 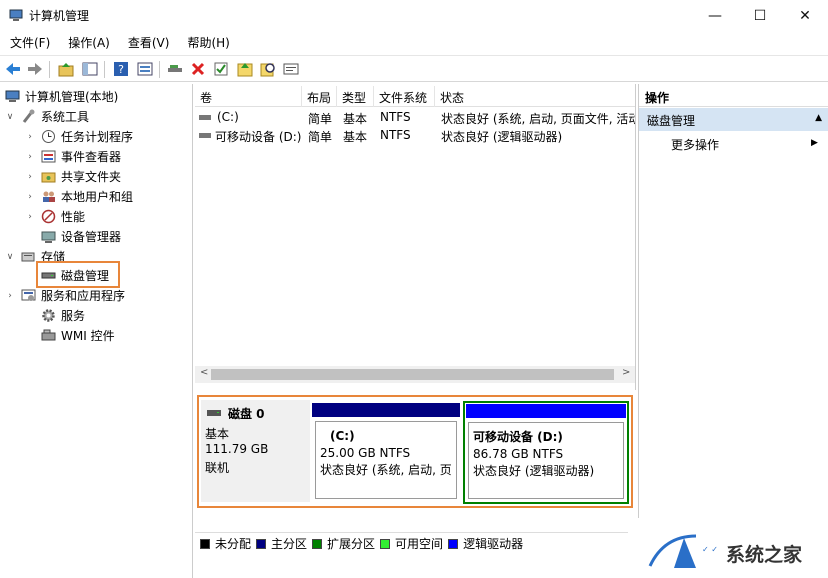 I want to click on tree-item-root: 计算机管理(本地), so click(x=61, y=96).